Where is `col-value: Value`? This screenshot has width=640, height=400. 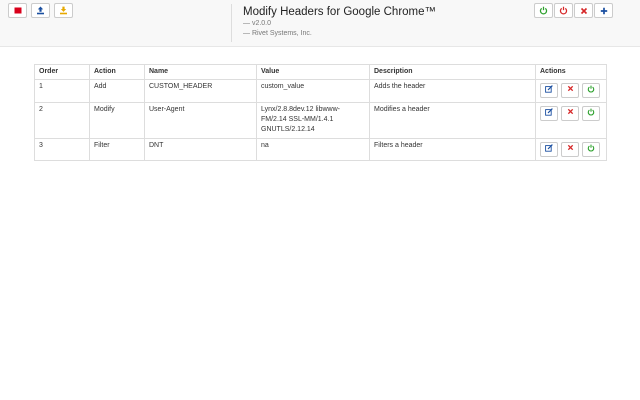
col-value: Value is located at coordinates (313, 72).